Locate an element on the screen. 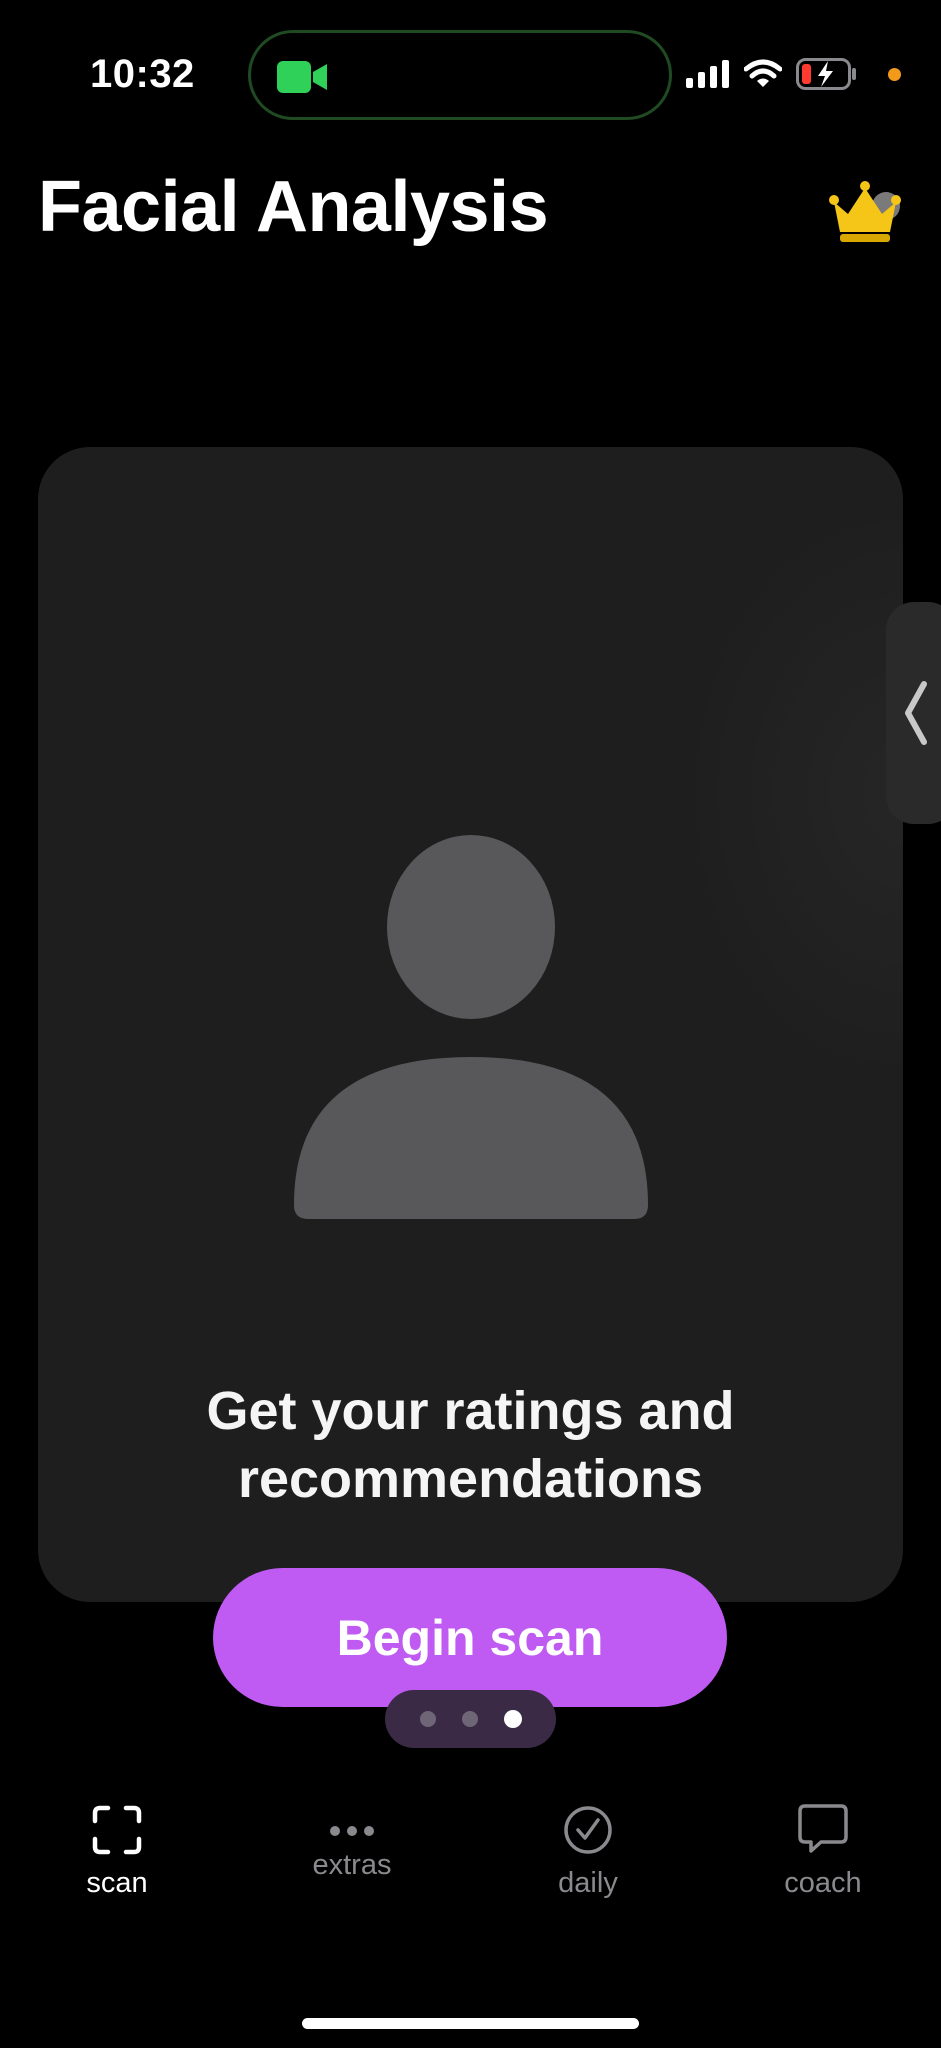 This screenshot has width=941, height=2048. status-time: 10:32 is located at coordinates (142, 74).